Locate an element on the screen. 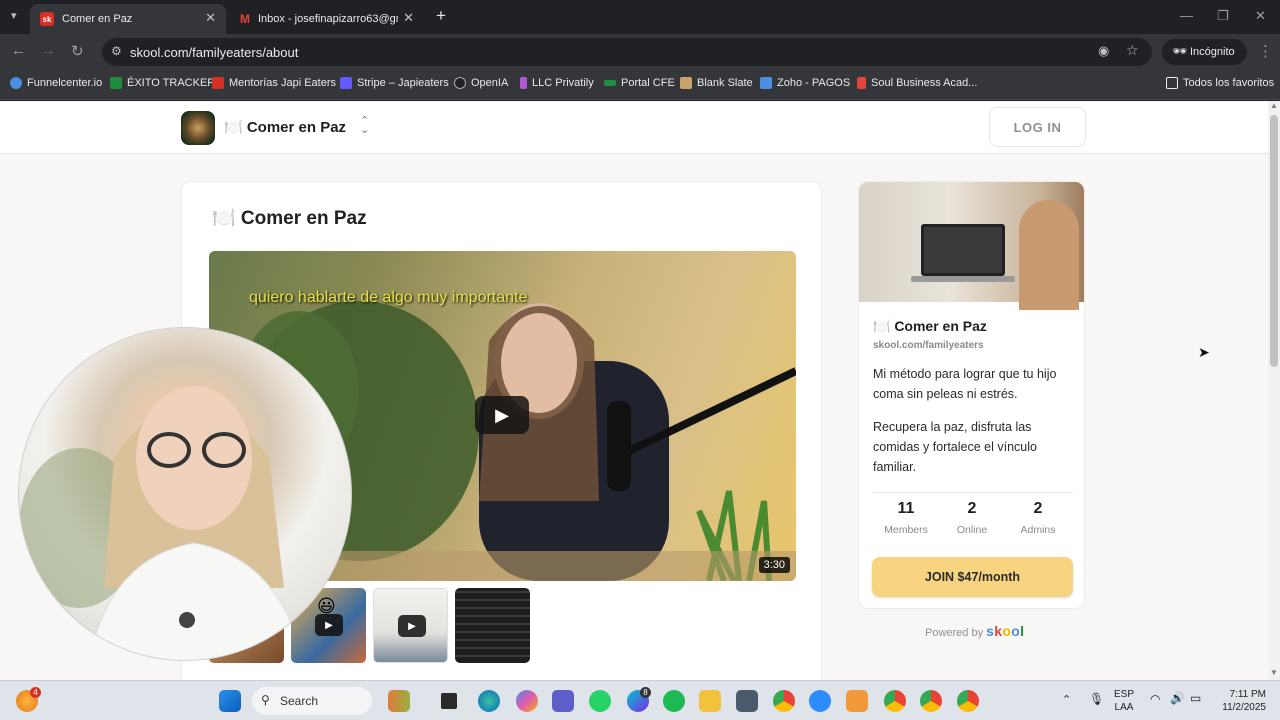 This screenshot has height=720, width=1280. group-logo is located at coordinates (198, 128).